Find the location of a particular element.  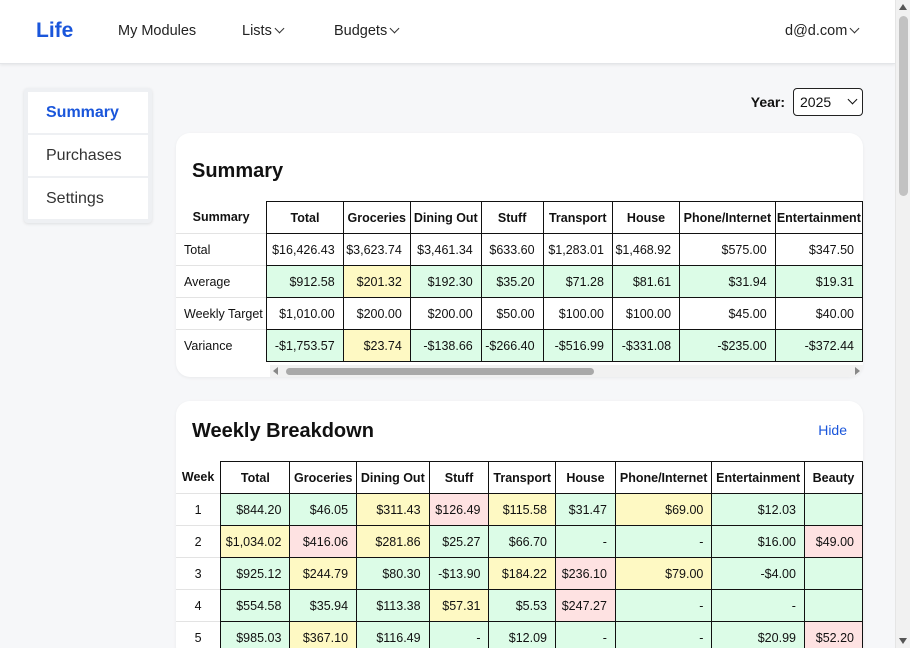

sidebar: Summary Purchases Settings is located at coordinates (88, 155).